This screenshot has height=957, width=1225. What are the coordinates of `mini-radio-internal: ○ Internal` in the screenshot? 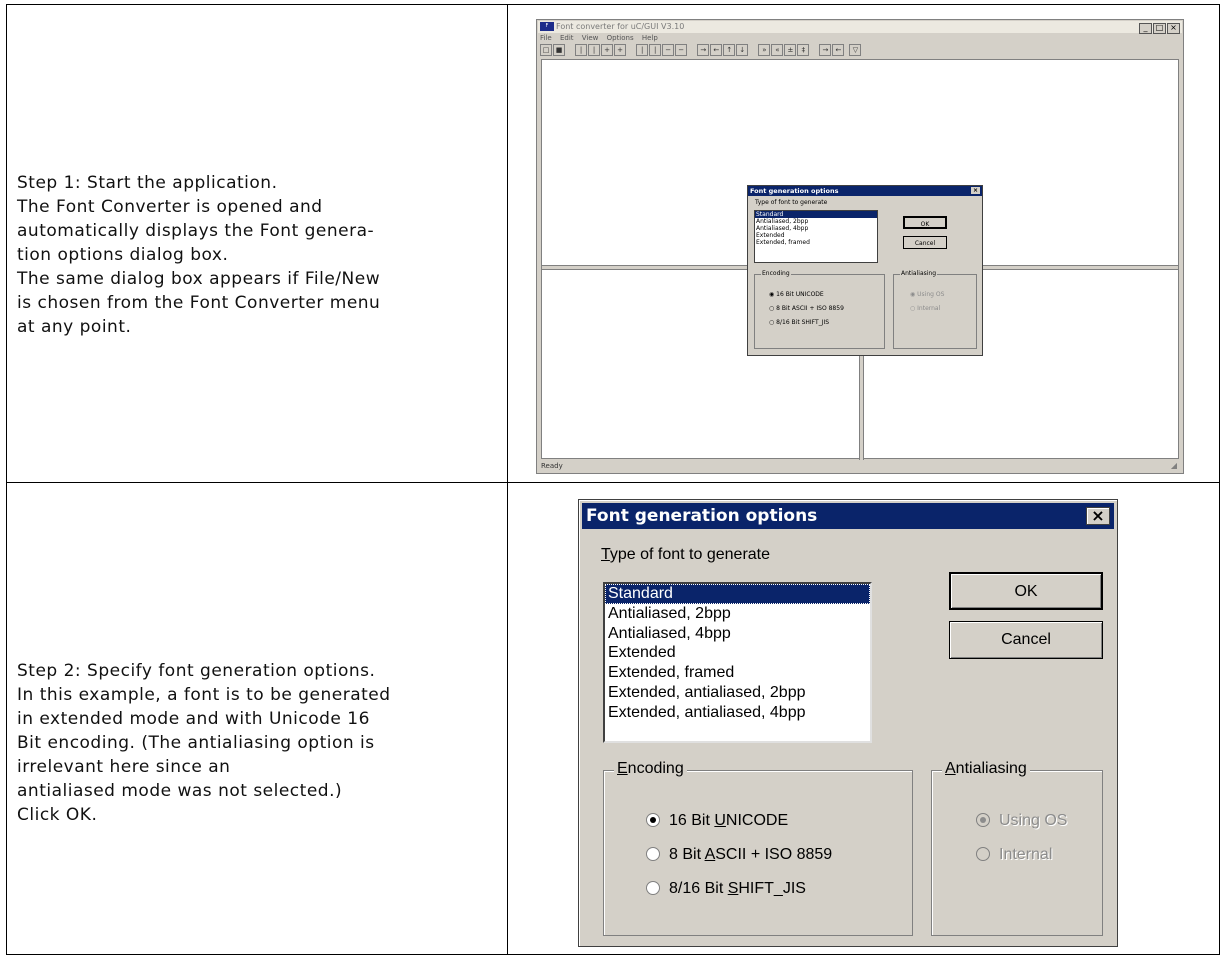 It's located at (925, 308).